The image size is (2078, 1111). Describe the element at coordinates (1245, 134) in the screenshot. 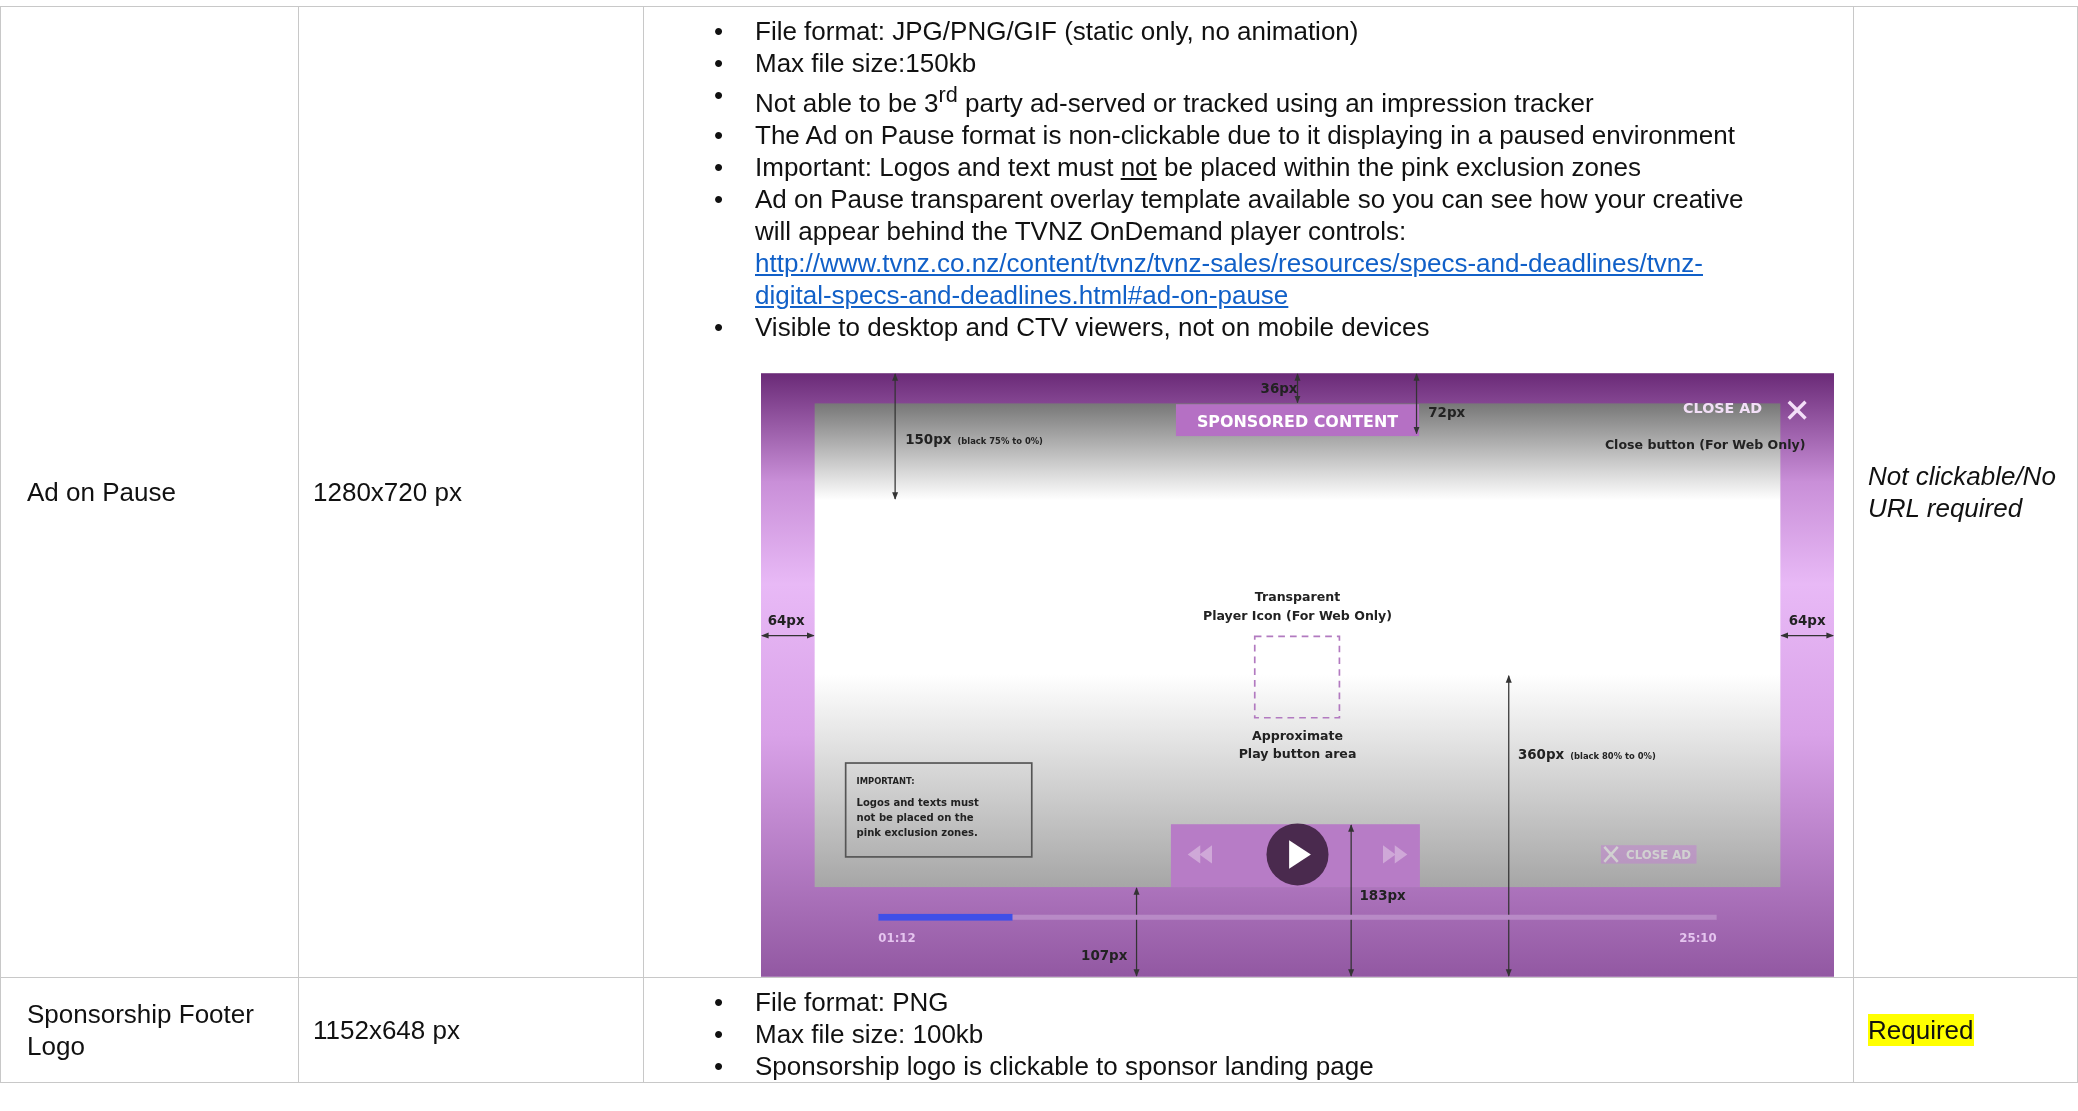

I see `spec-item: The Ad on Pause format is non-clickable due to it displaying in a paused environment` at that location.